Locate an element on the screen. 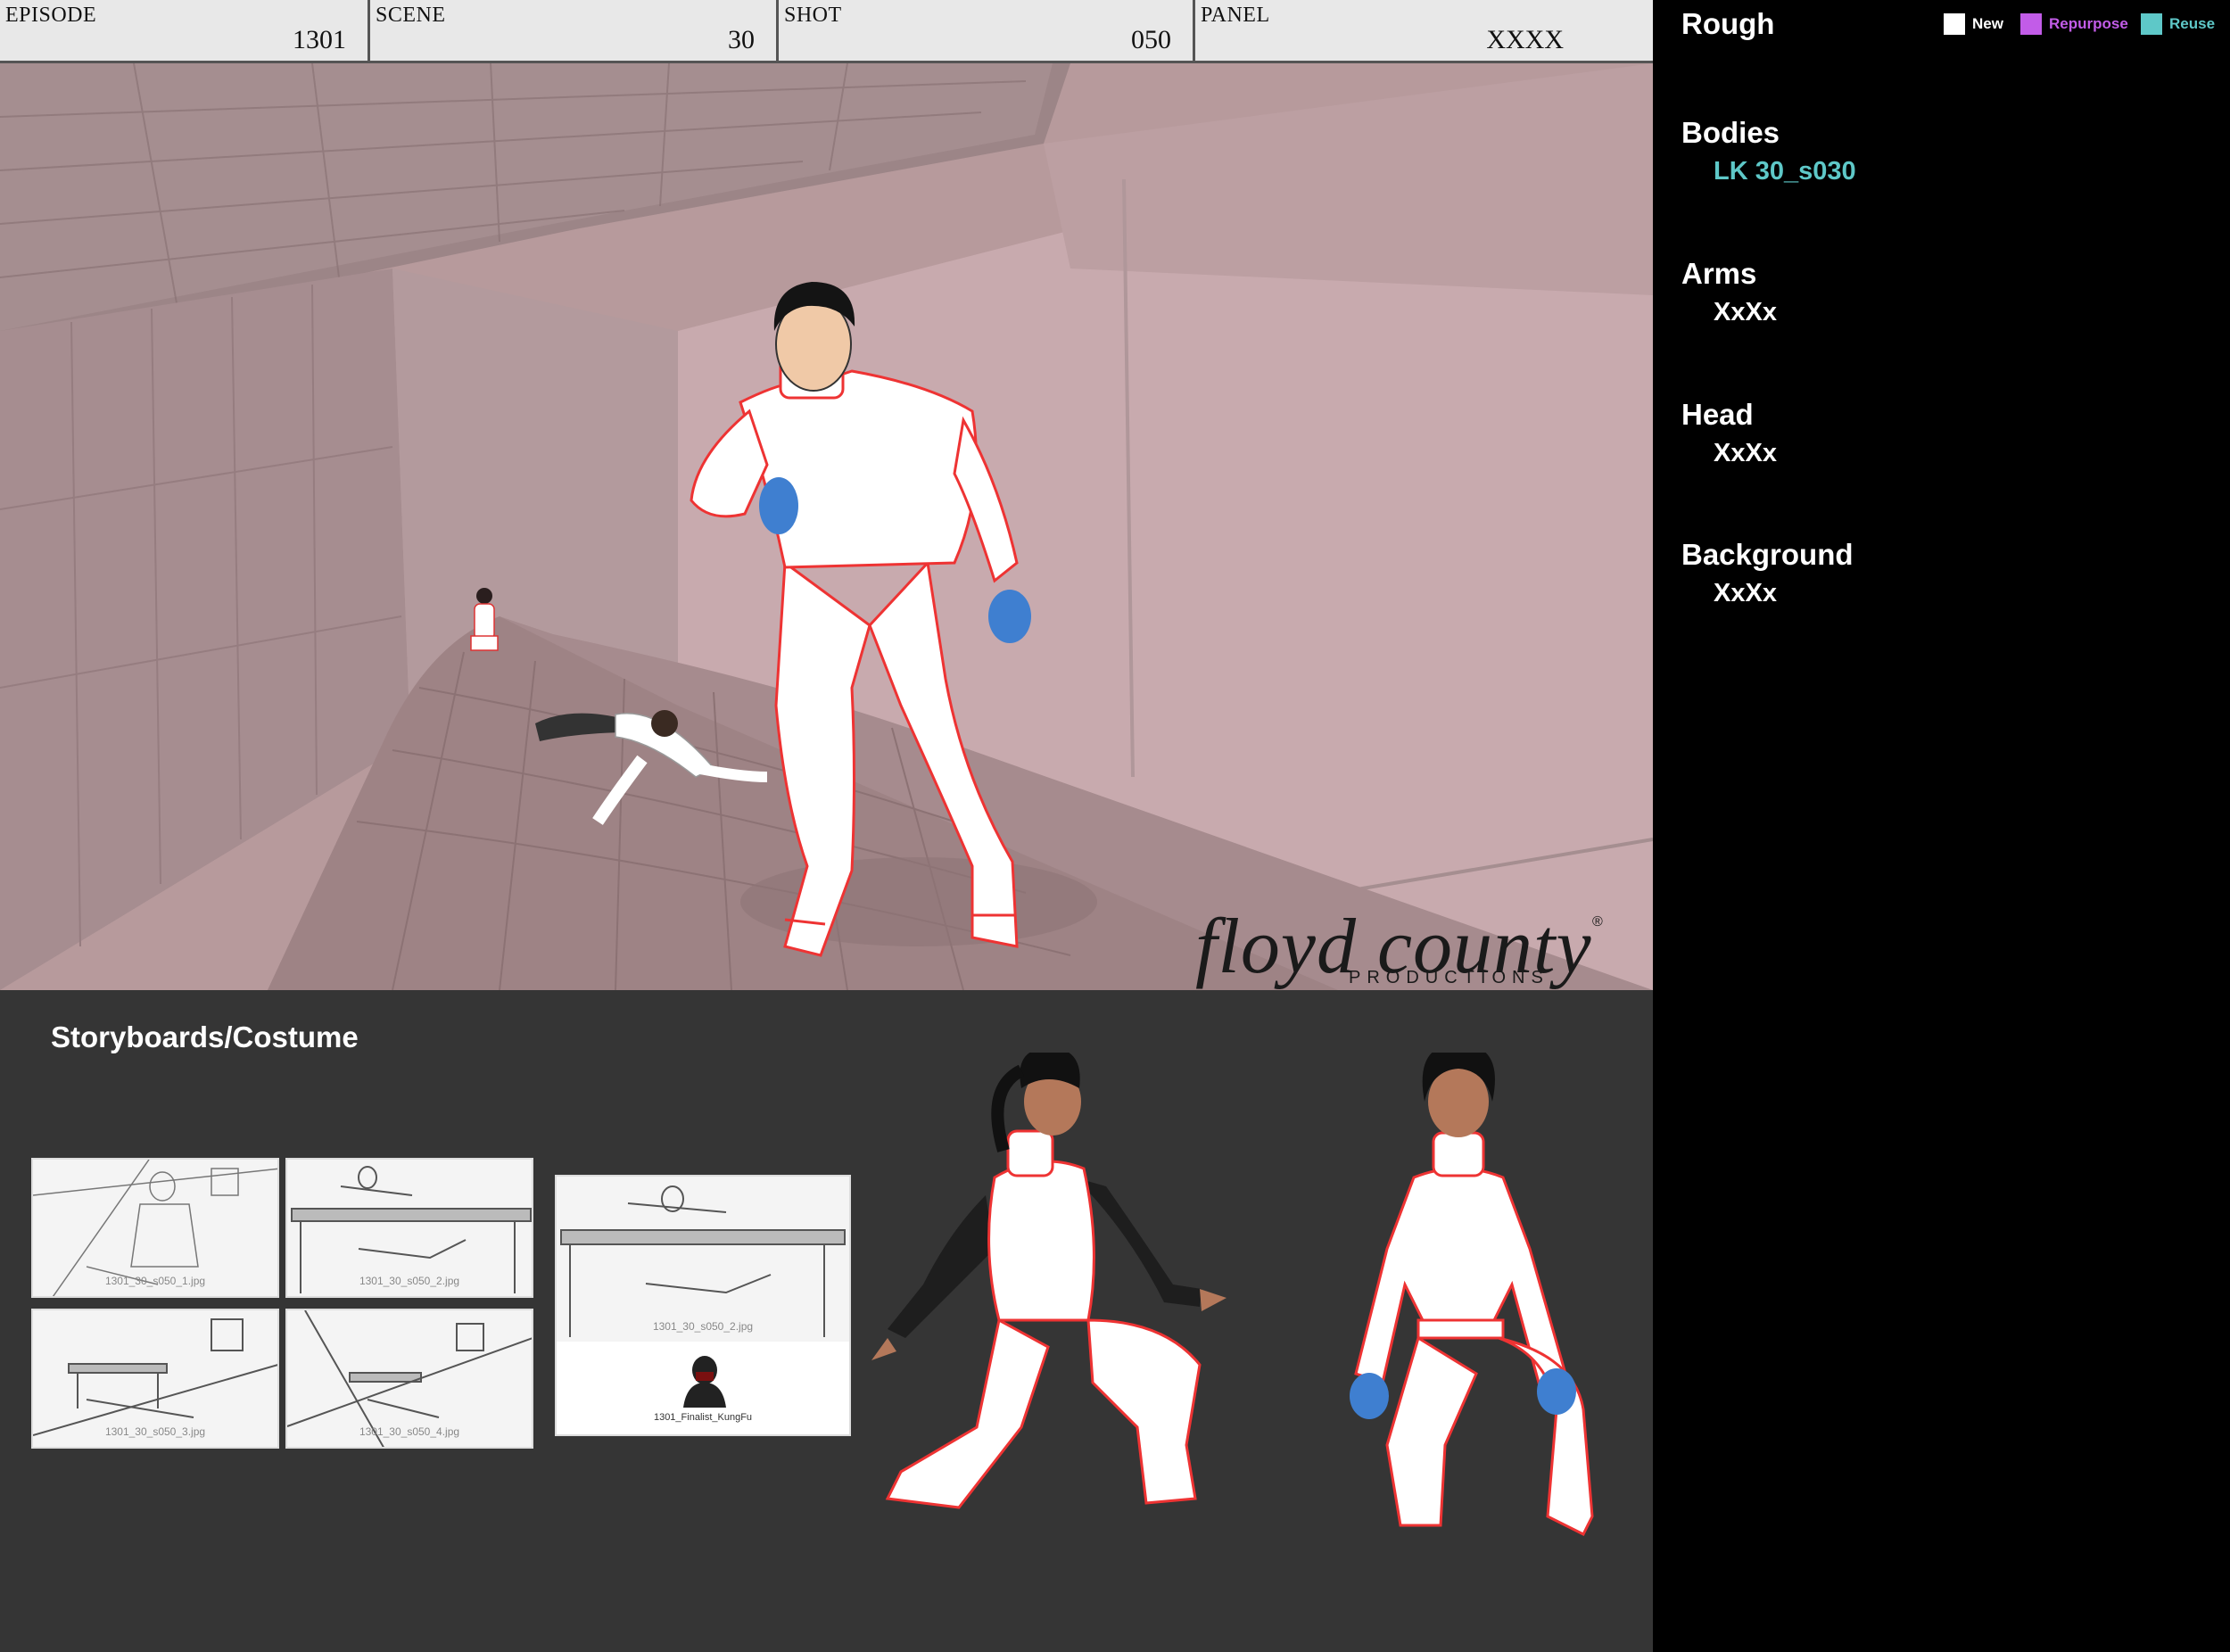 The image size is (2230, 1652). bodies-value: LK 30_s030 is located at coordinates (1785, 171).